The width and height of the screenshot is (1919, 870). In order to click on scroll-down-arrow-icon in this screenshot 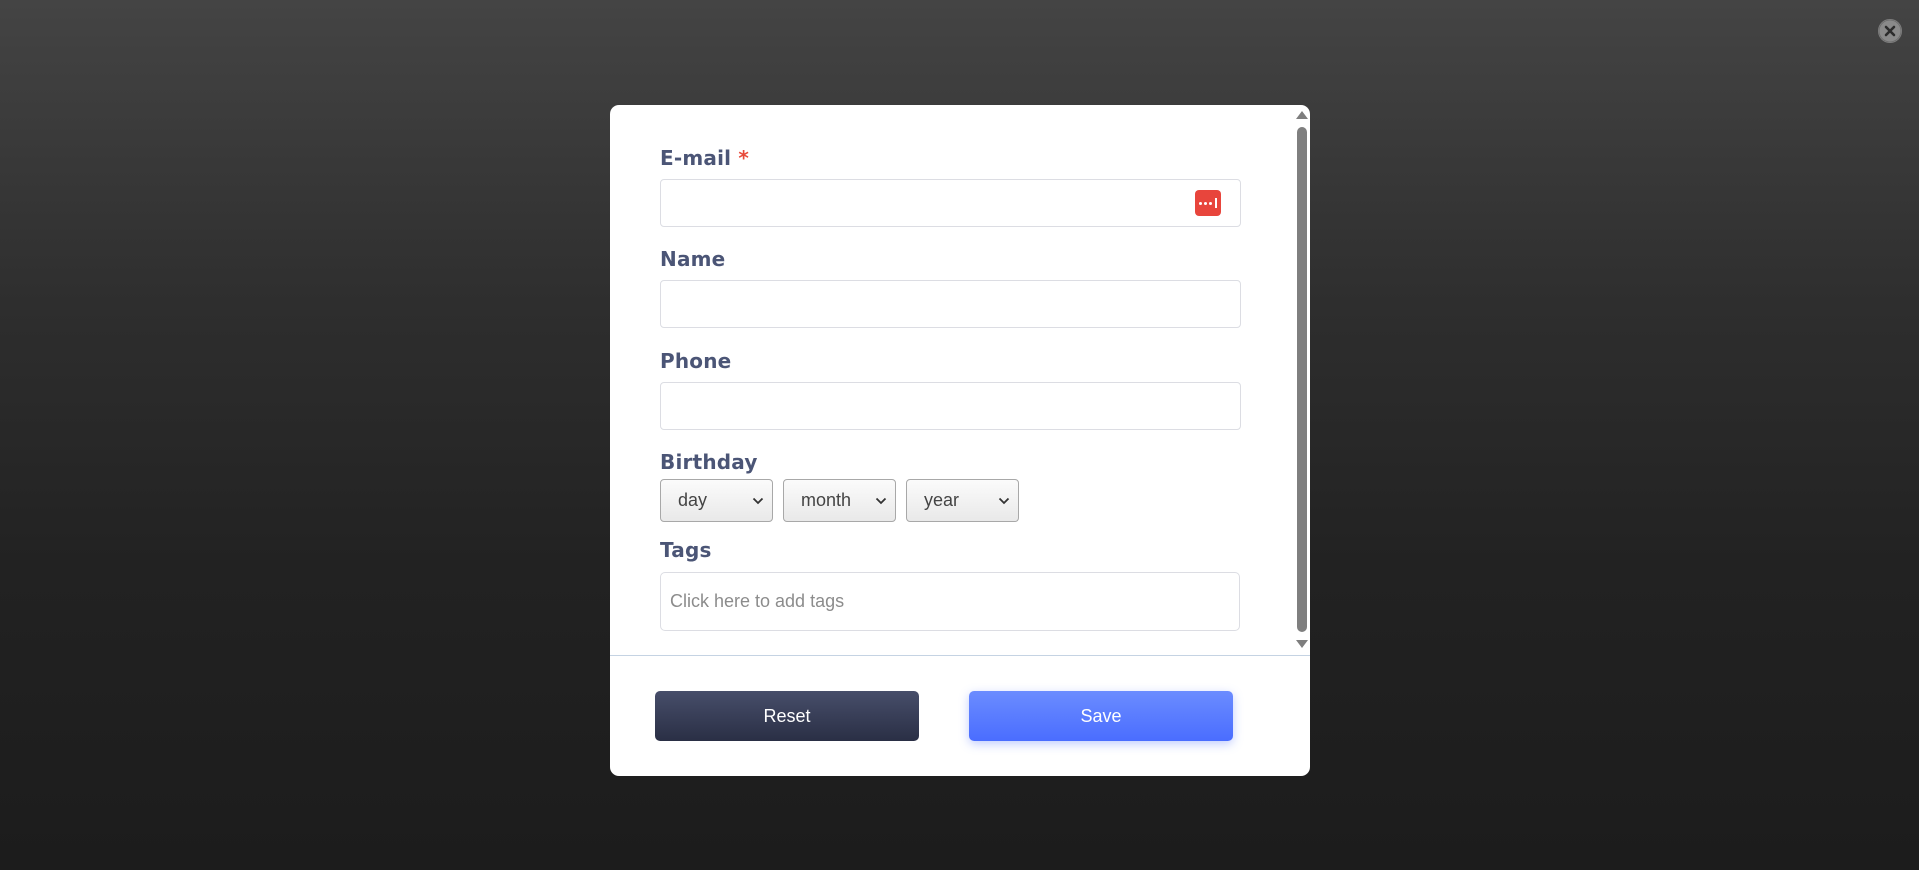, I will do `click(1302, 644)`.